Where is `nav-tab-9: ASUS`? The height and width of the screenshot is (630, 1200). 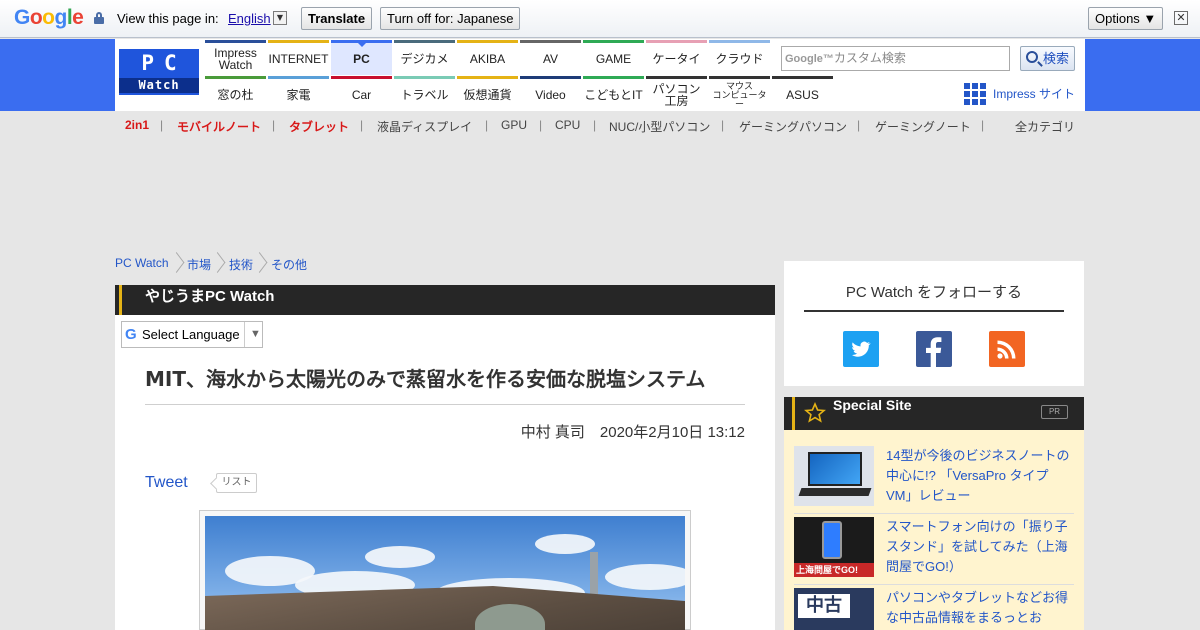
nav-tab-9: ASUS is located at coordinates (802, 93).